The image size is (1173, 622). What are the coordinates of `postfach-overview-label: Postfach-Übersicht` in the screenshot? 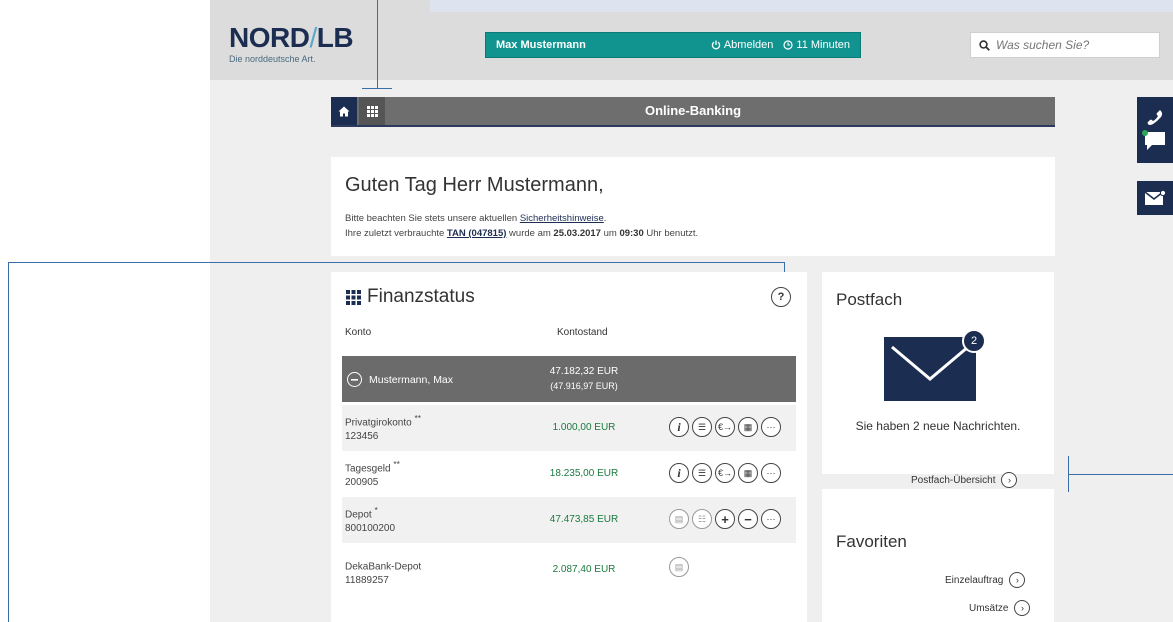 It's located at (953, 480).